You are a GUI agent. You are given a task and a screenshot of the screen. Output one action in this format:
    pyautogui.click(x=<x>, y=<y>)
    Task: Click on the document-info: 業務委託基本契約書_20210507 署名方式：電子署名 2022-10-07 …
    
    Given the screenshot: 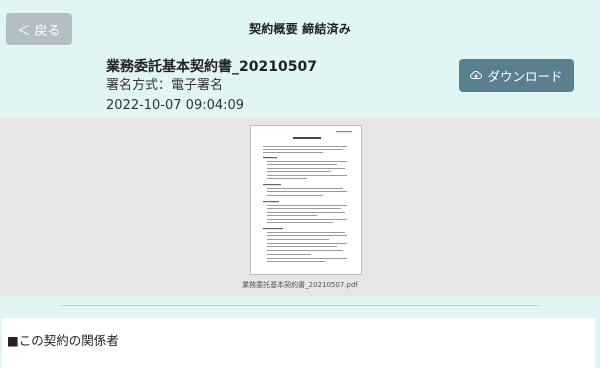 What is the action you would take?
    pyautogui.click(x=211, y=86)
    